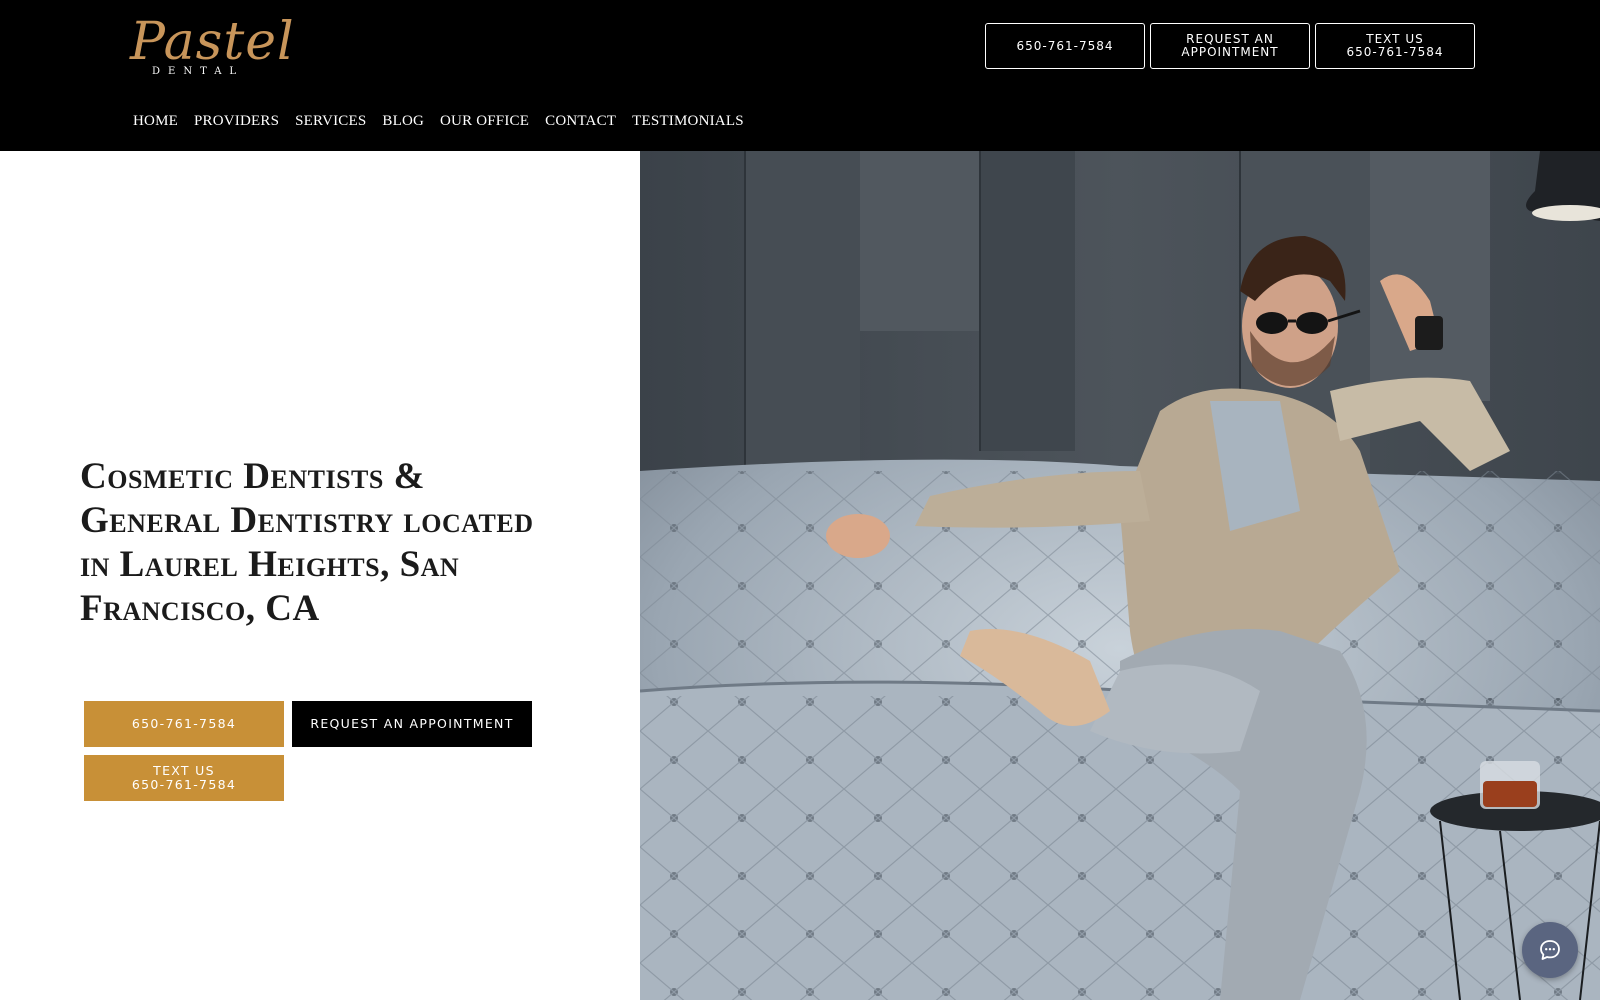  I want to click on header-phone-button: 650-761-7584, so click(1065, 46).